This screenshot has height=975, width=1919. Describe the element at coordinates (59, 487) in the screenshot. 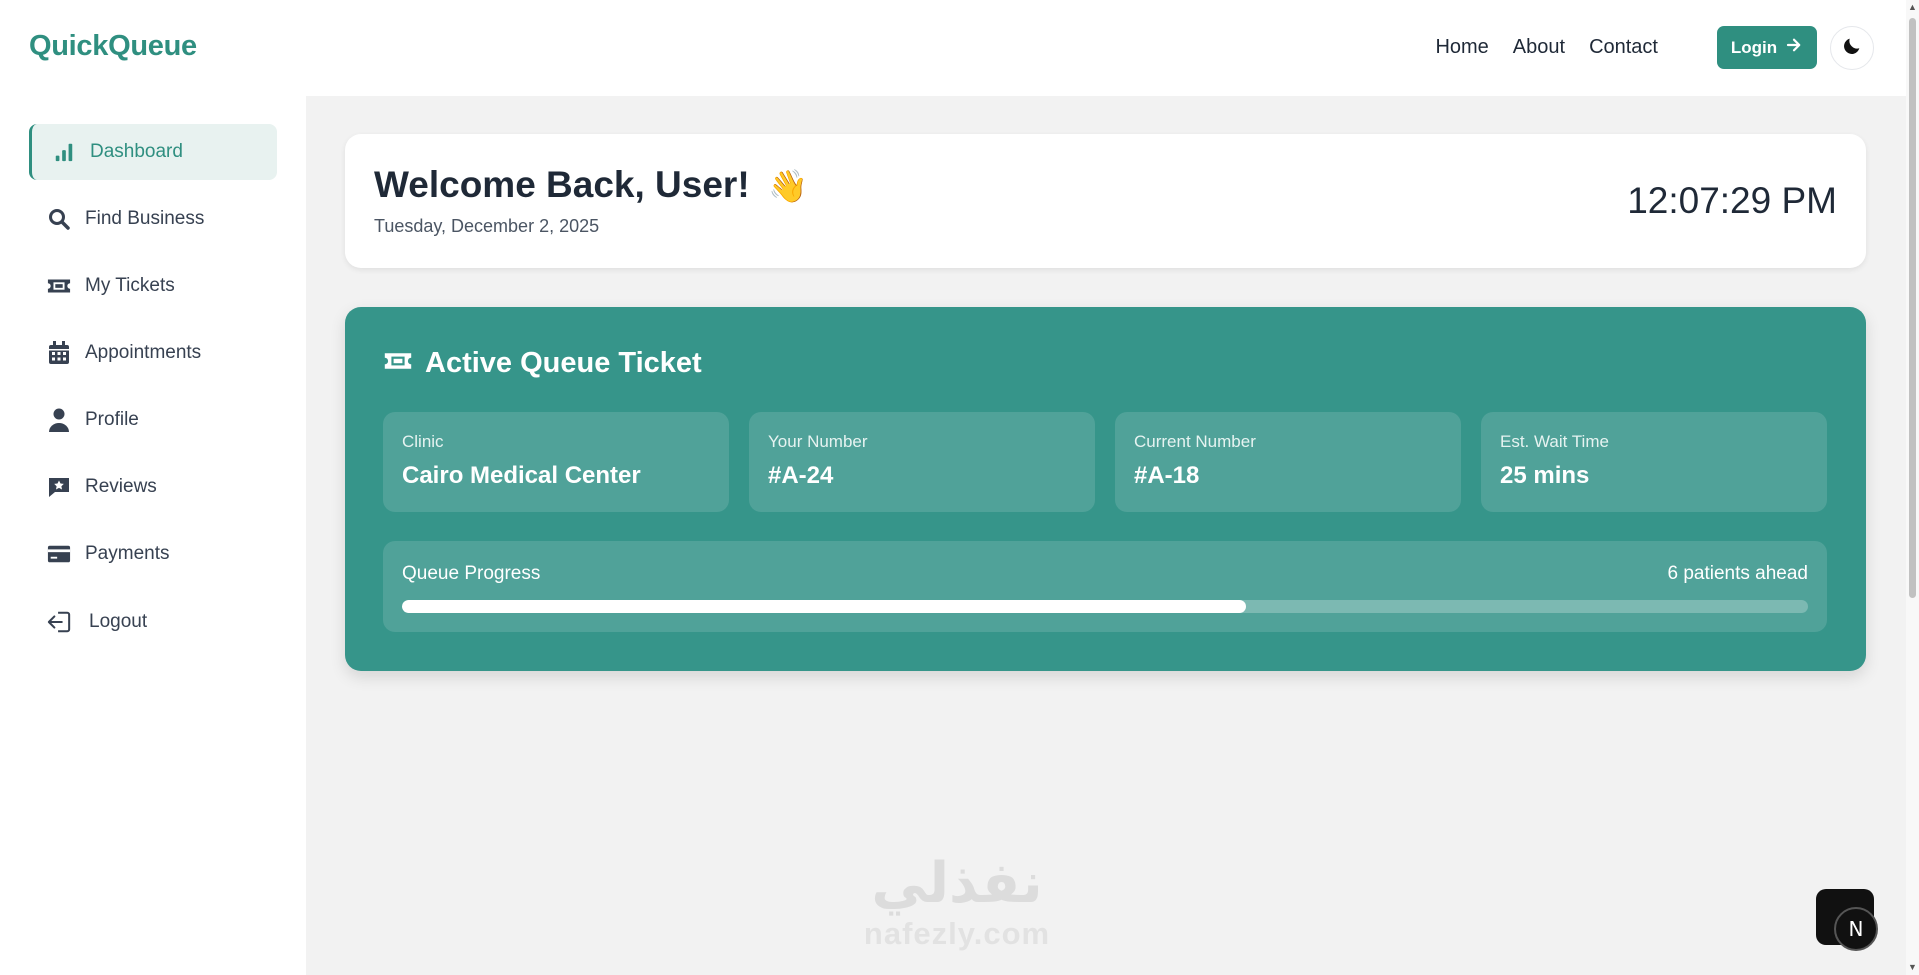

I see `review-icon` at that location.